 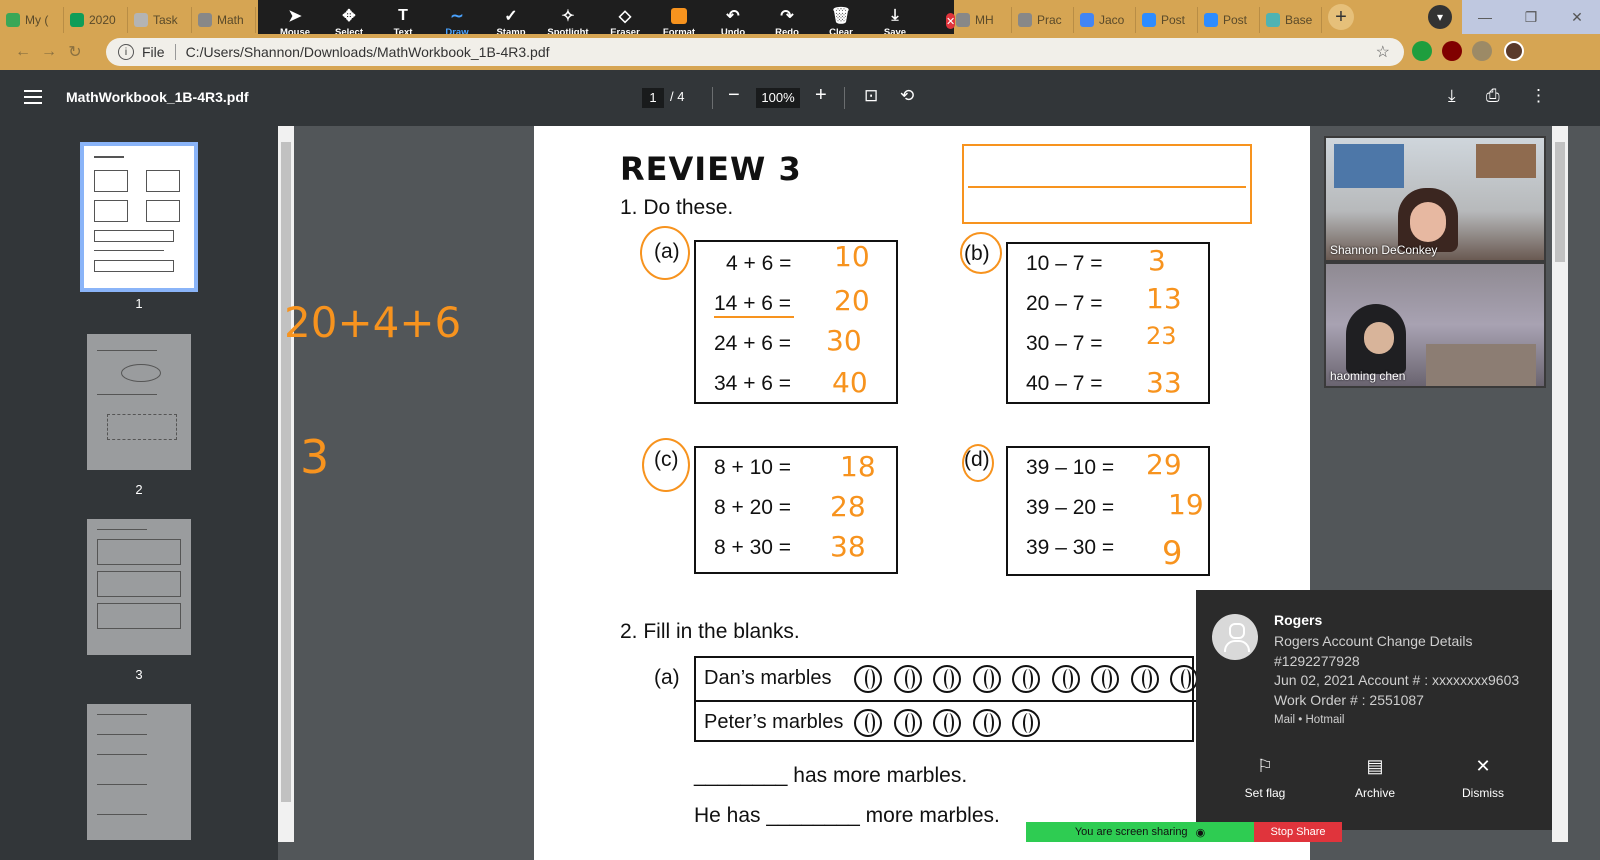 I want to click on tab-title: MH, so click(x=984, y=20).